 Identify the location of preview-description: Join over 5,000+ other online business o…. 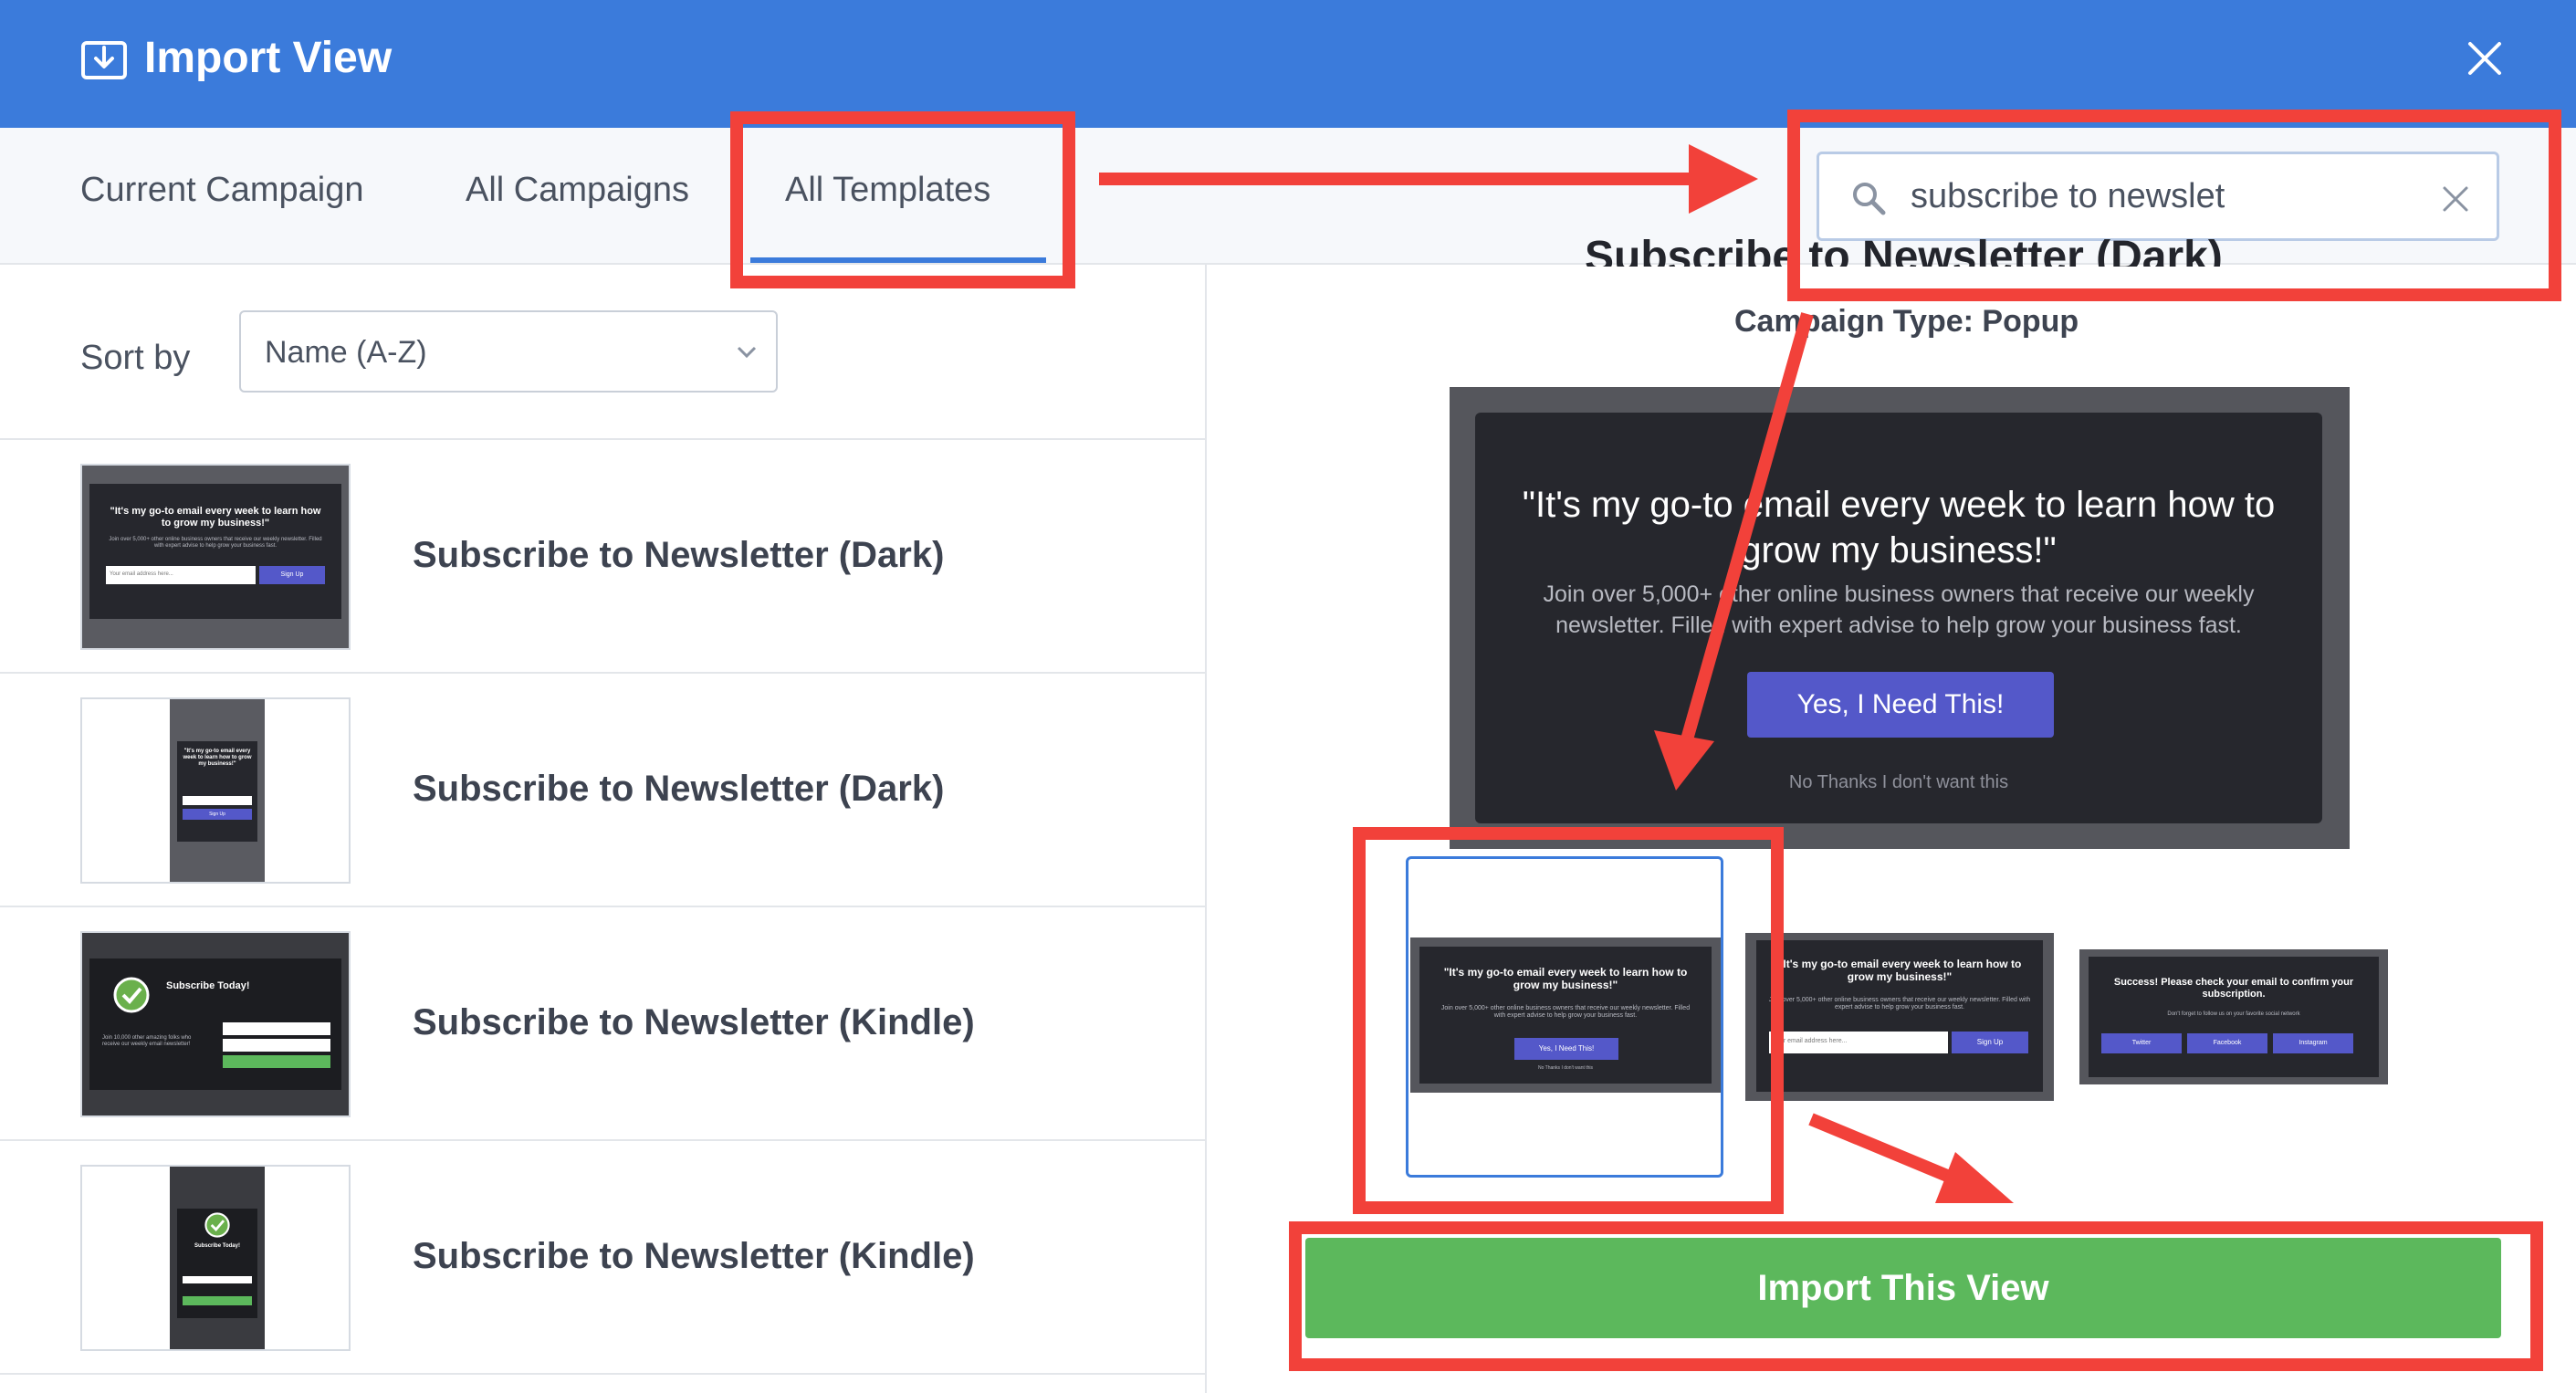
(1899, 610).